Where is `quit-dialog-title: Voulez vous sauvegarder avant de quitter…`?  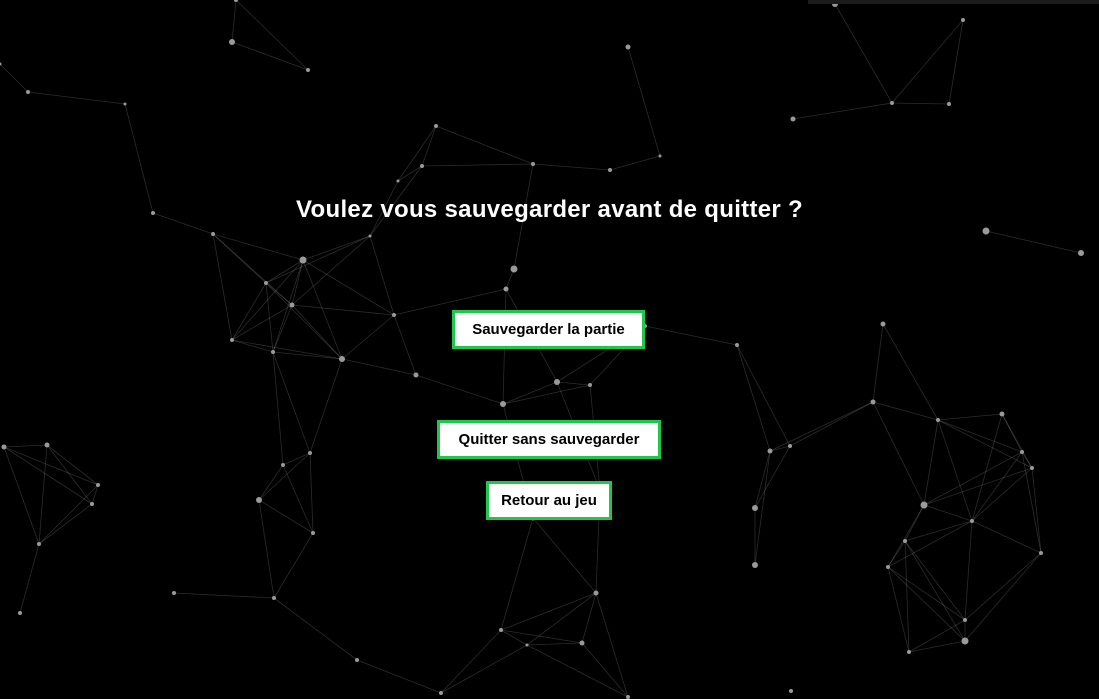
quit-dialog-title: Voulez vous sauvegarder avant de quitter… is located at coordinates (549, 209).